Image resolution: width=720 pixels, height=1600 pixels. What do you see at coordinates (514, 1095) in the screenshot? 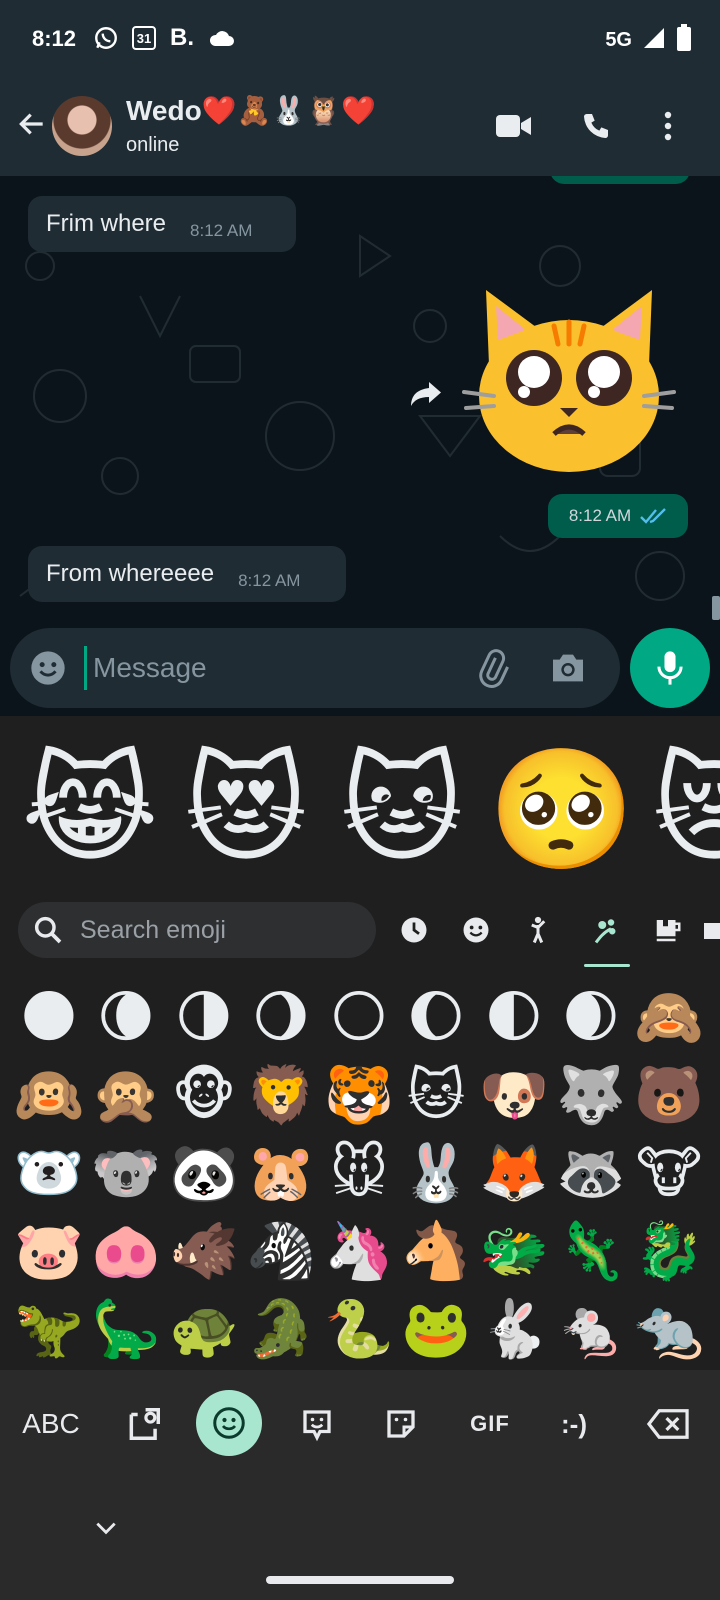
I see `emoji-cell: 🐶` at bounding box center [514, 1095].